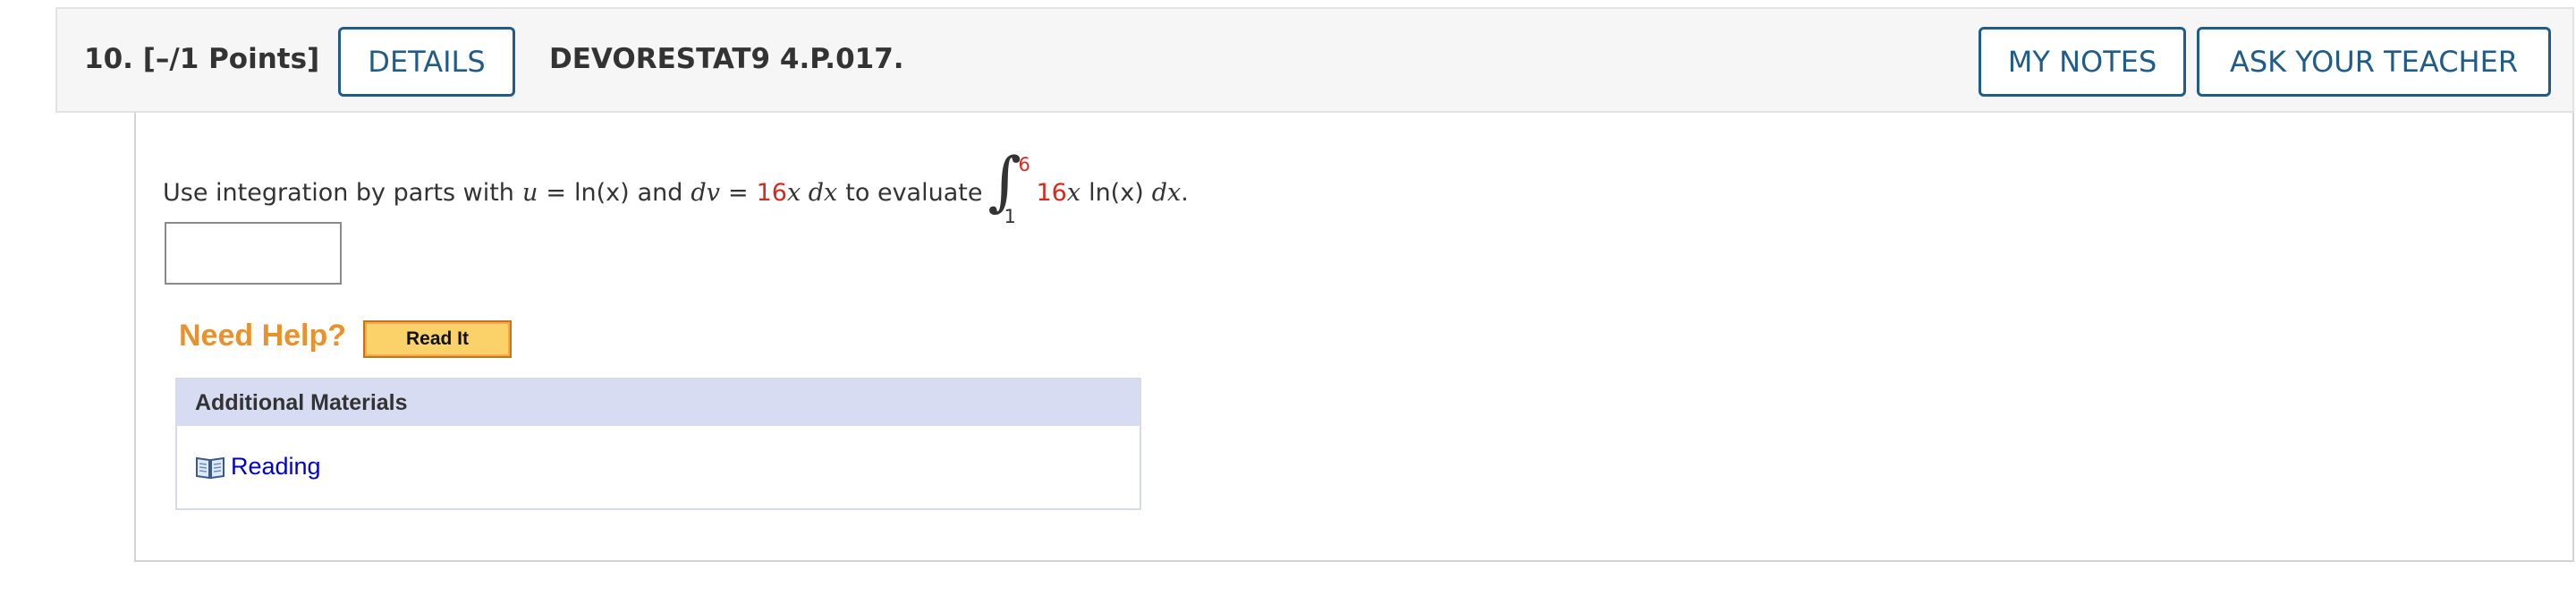 The image size is (2576, 613). Describe the element at coordinates (601, 192) in the screenshot. I see `u-expression: ln(x)` at that location.